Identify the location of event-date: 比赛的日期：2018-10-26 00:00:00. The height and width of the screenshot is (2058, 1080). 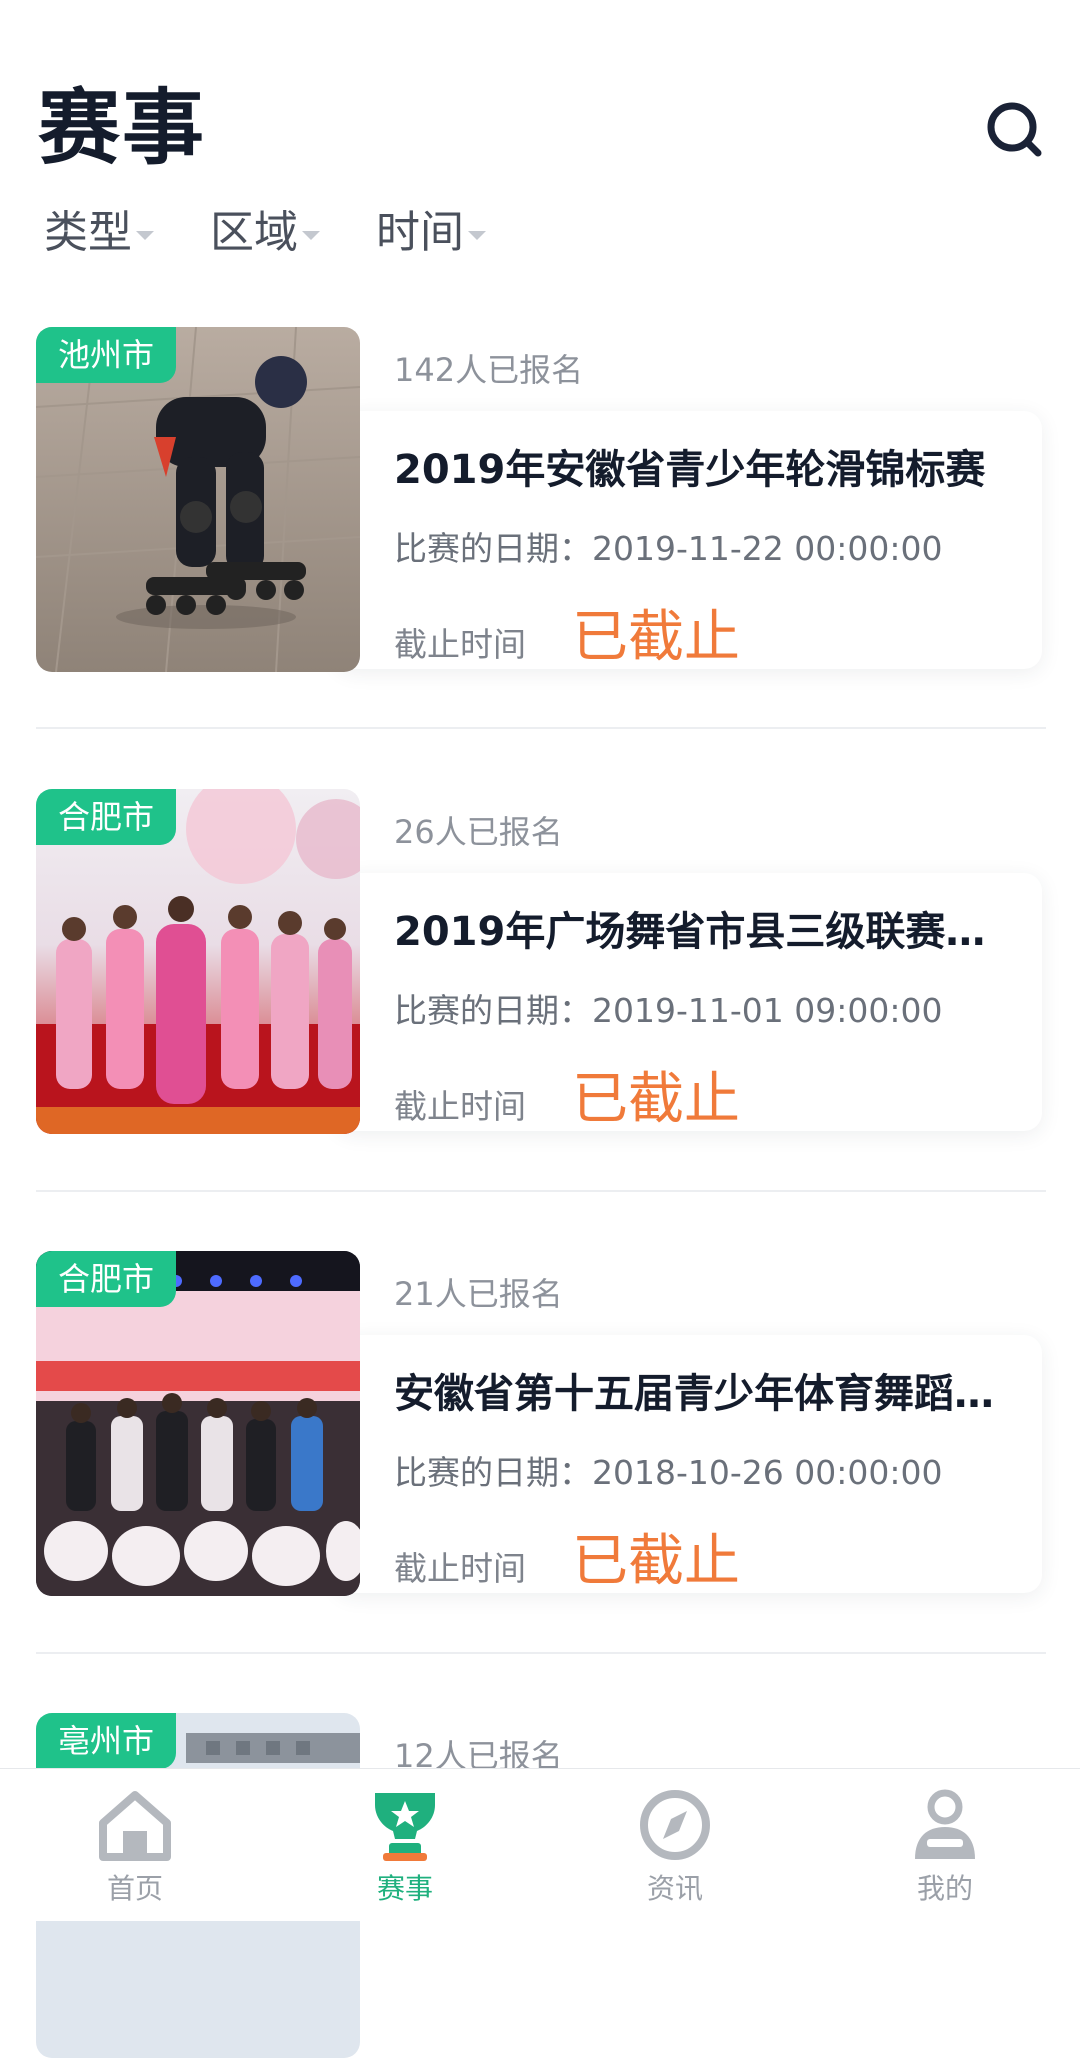
(668, 1472).